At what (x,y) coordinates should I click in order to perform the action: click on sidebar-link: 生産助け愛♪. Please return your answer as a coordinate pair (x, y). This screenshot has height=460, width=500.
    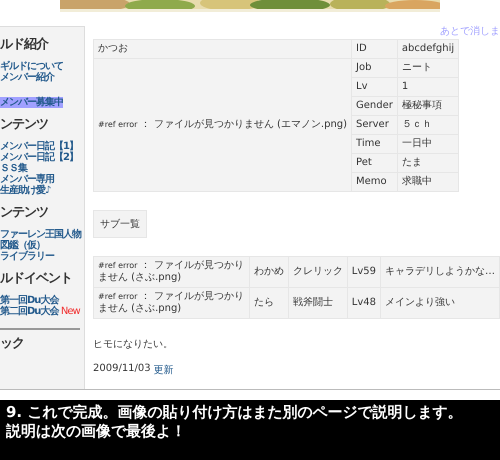
    Looking at the image, I should click on (25, 190).